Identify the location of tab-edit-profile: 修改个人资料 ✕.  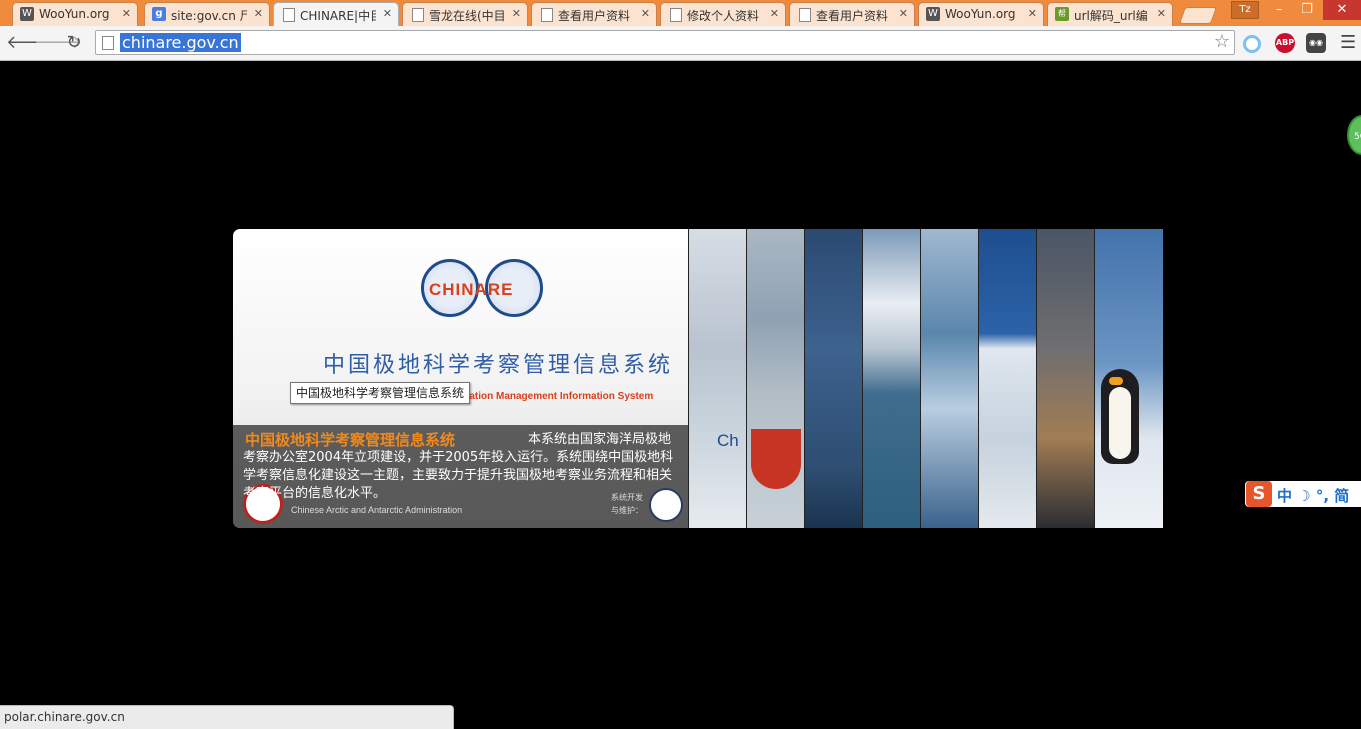
(723, 14).